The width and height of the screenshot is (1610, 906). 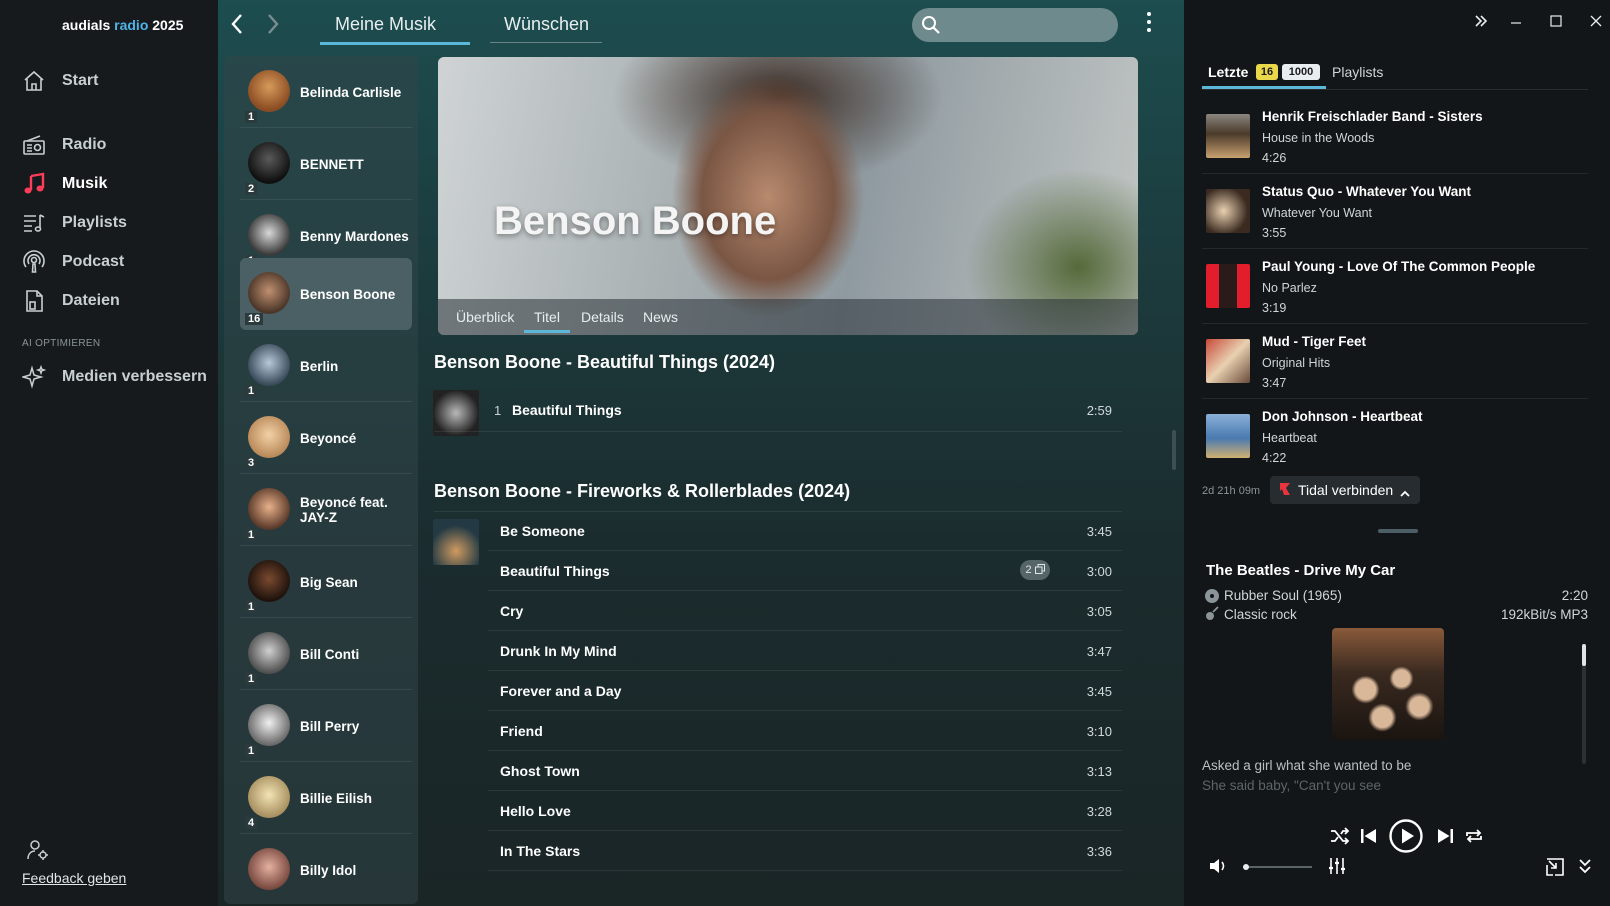 I want to click on history-duration: 3:55, so click(x=1274, y=233).